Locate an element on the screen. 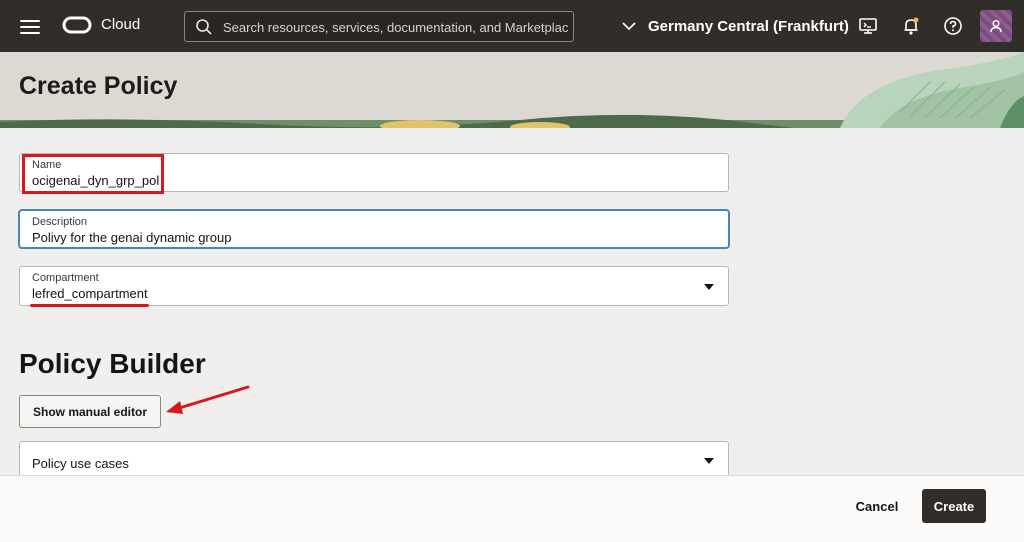 The image size is (1024, 542). user-icon is located at coordinates (996, 26).